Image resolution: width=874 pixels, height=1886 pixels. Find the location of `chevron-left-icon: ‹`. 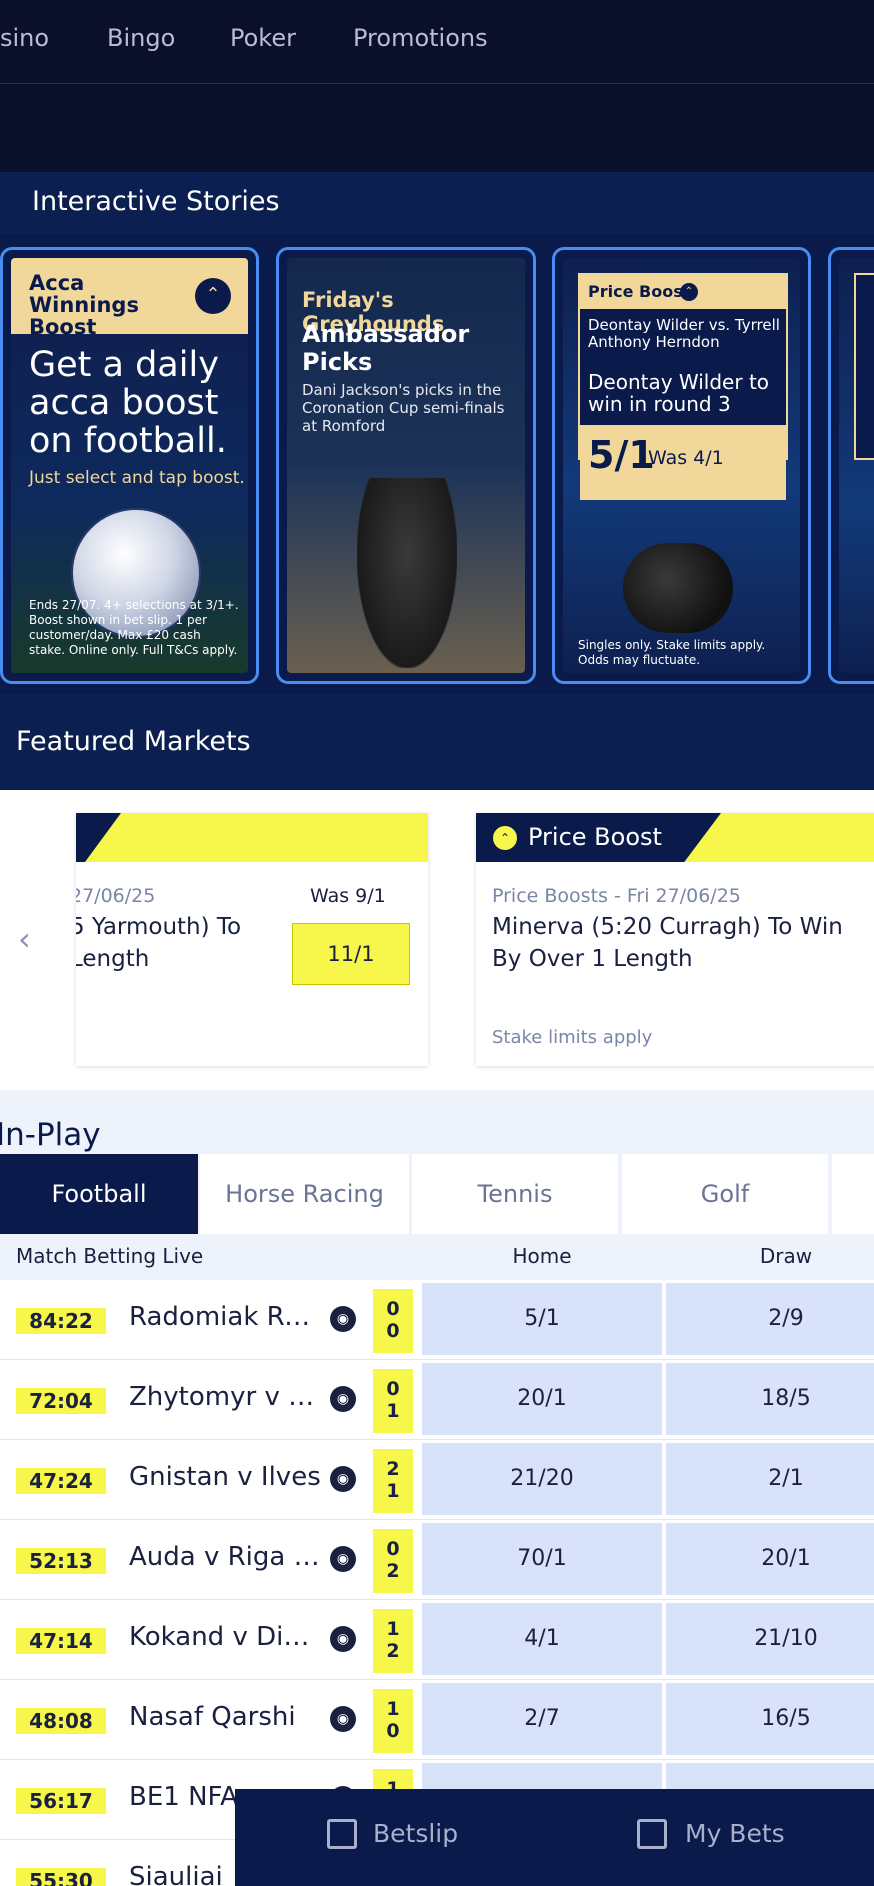

chevron-left-icon: ‹ is located at coordinates (24, 939).